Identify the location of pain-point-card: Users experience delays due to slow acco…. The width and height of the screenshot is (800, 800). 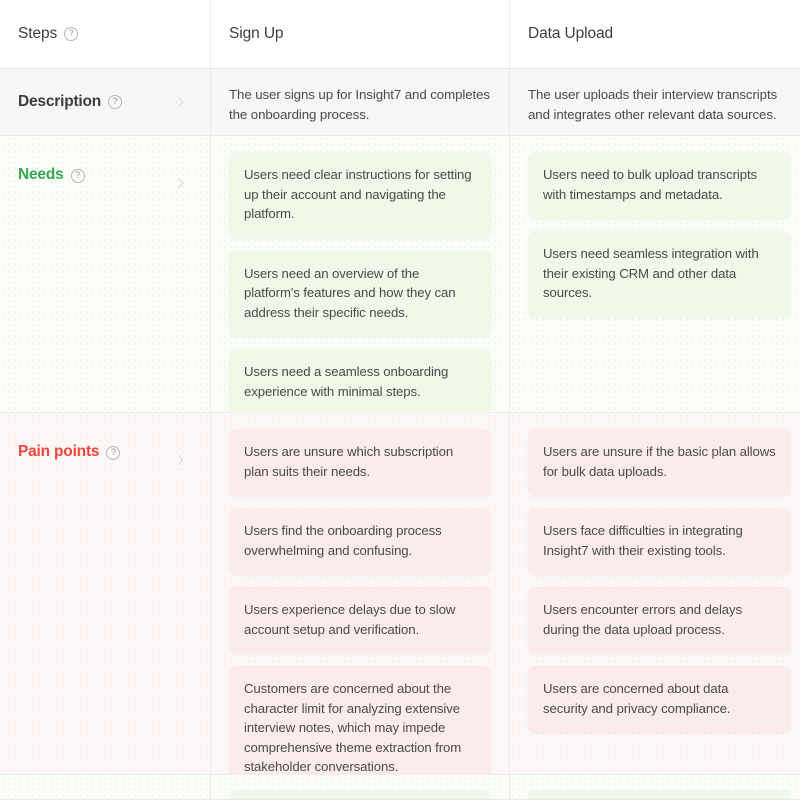
(360, 620).